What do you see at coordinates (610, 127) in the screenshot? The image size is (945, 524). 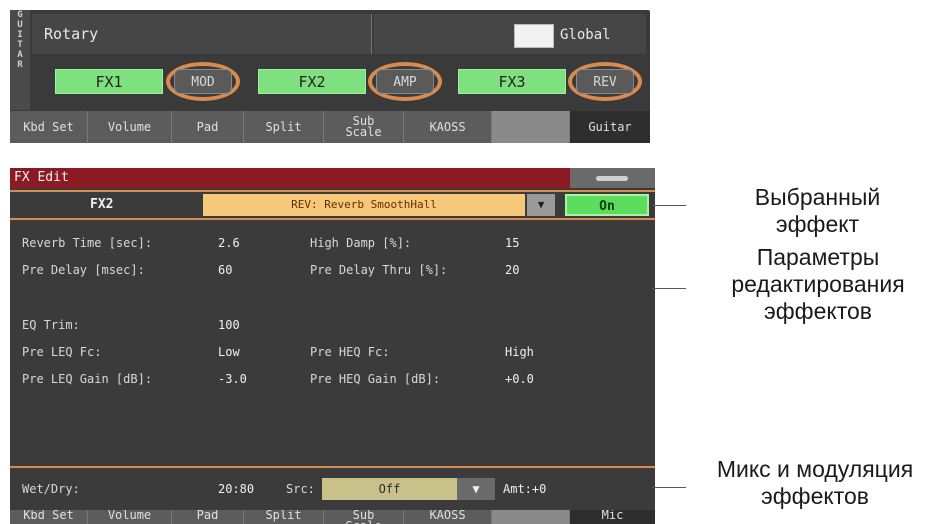 I see `tab-guitar: Guitar` at bounding box center [610, 127].